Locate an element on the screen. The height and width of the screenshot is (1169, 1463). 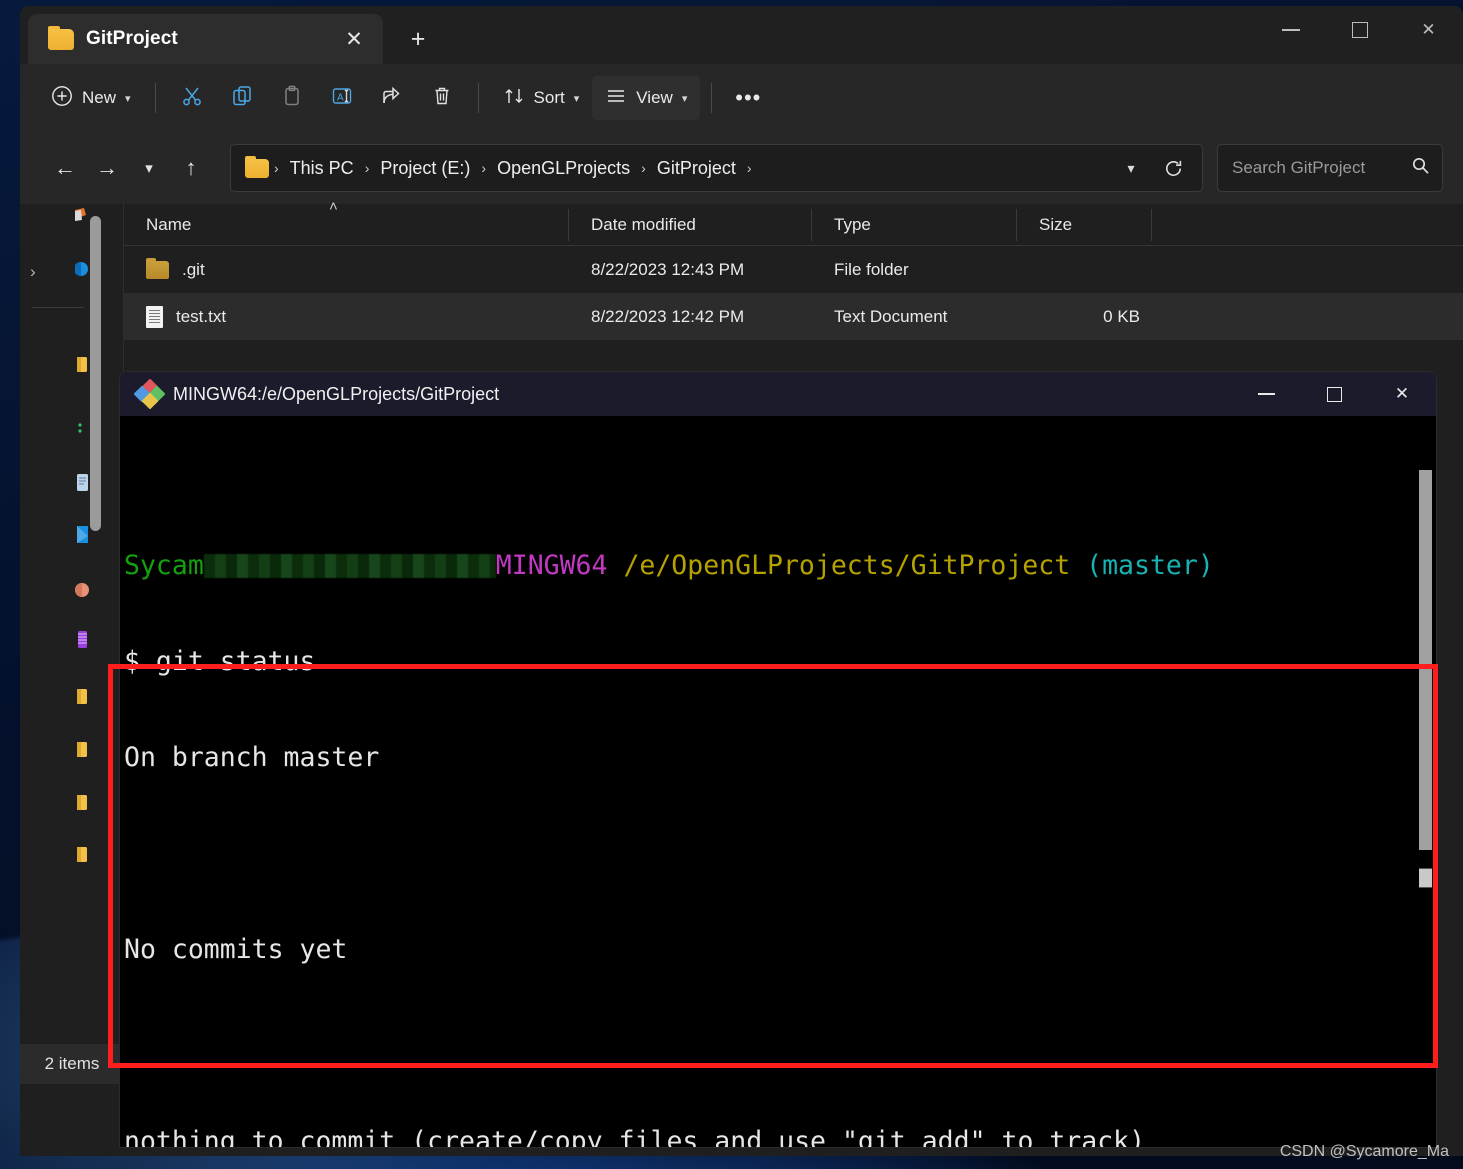
prompt-path: /e/OpenGLProjects/GitProject is located at coordinates (847, 565).